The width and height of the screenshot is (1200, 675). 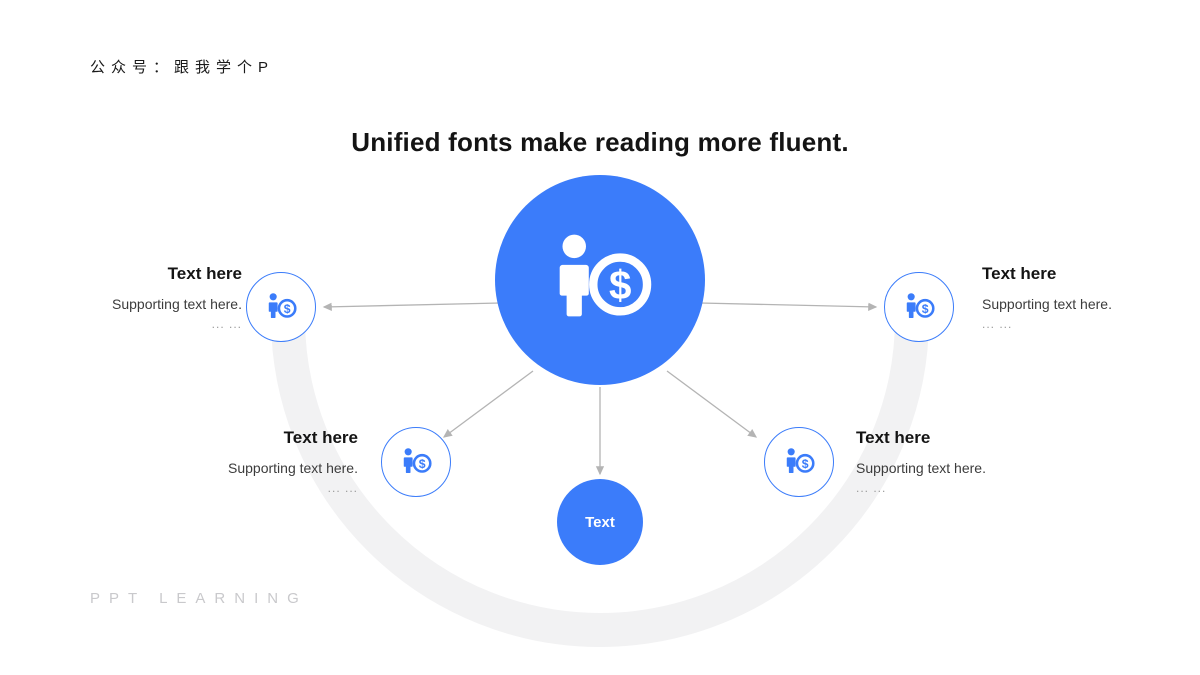 I want to click on node-2-heading: Text here, so click(x=1019, y=273).